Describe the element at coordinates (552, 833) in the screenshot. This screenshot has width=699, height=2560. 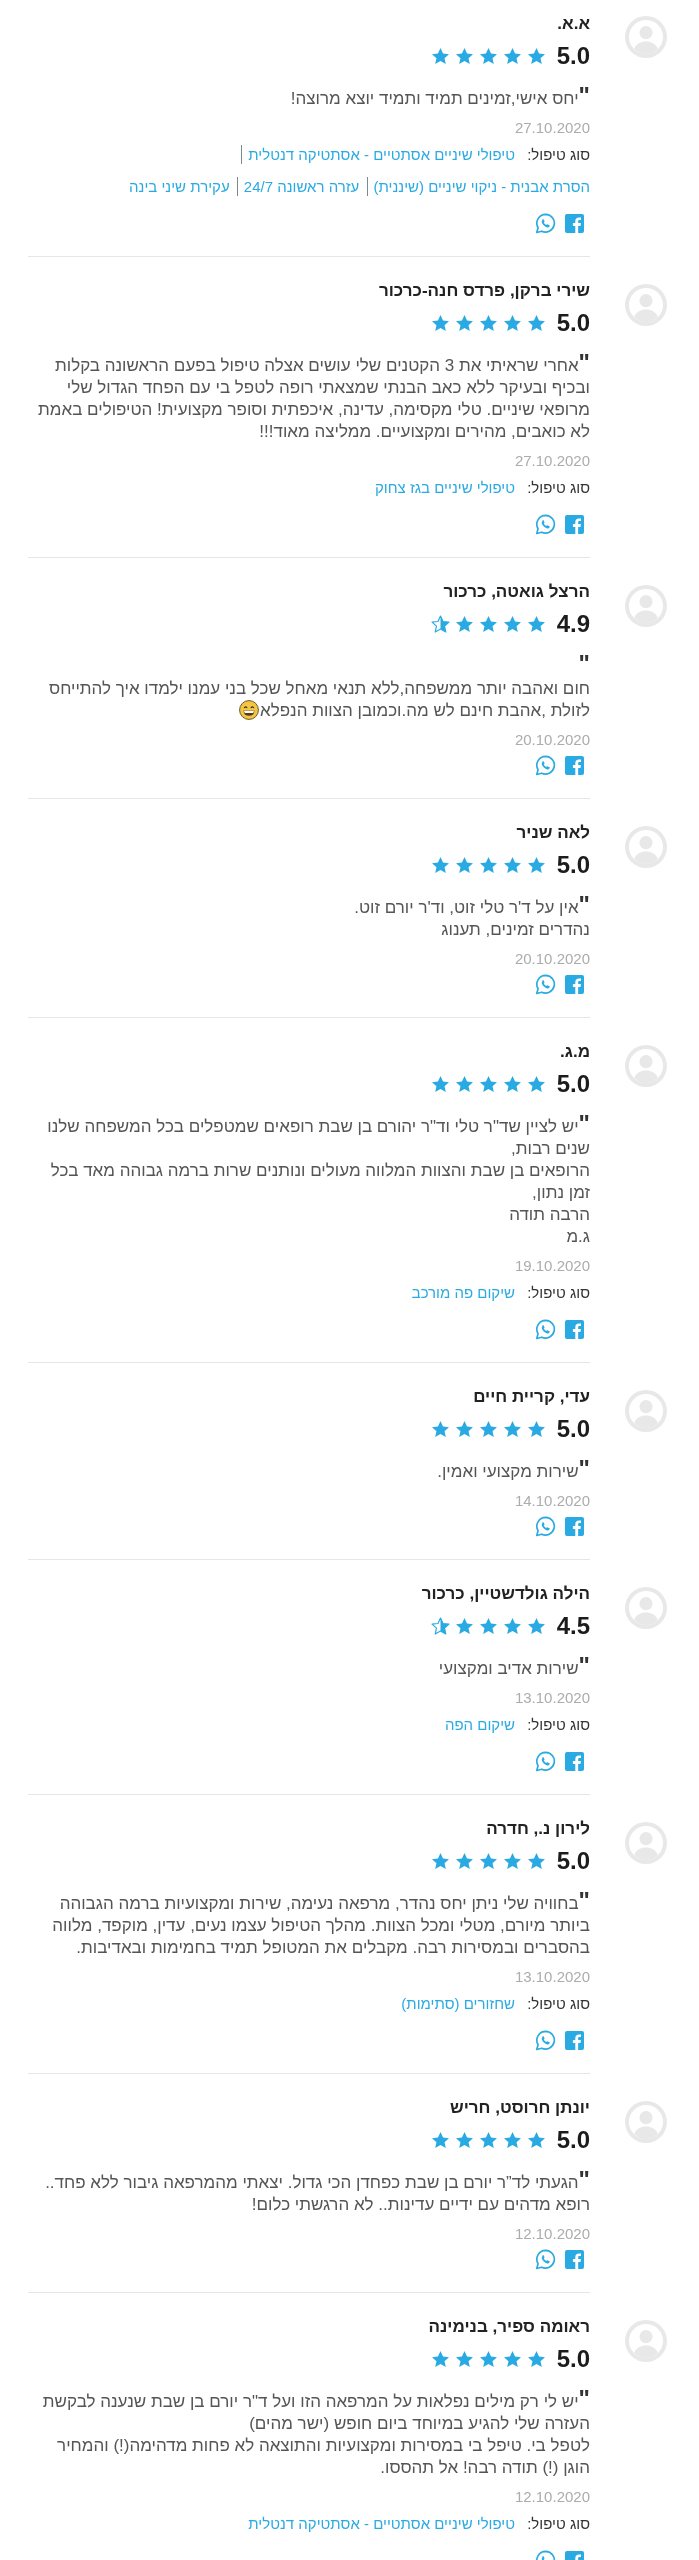
I see `reviewer-name: לאה שניר` at that location.